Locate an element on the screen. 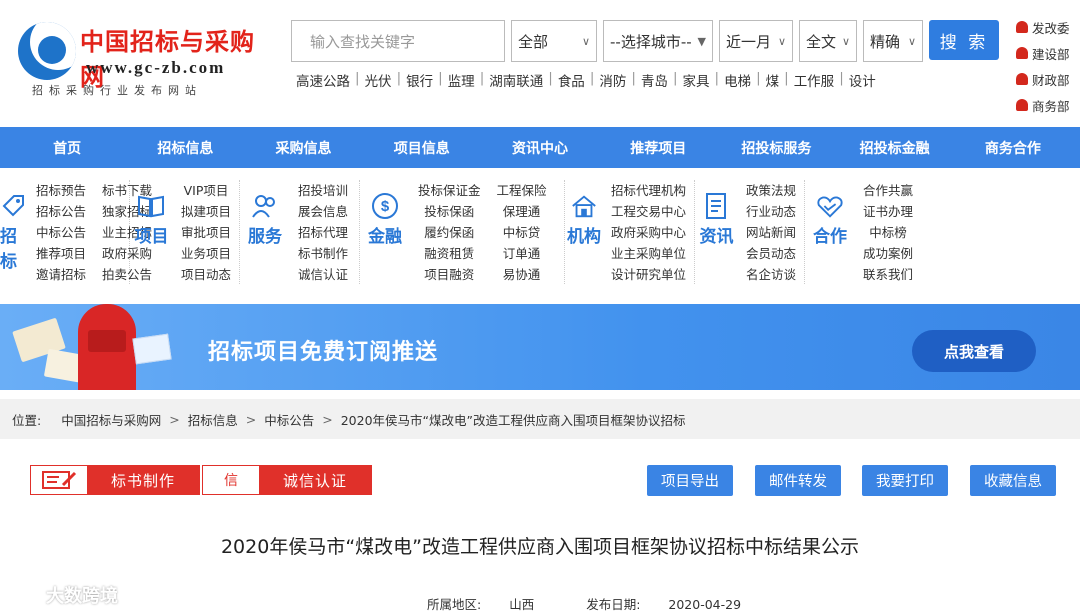  hot-keyword-link: 家具 is located at coordinates (696, 80).